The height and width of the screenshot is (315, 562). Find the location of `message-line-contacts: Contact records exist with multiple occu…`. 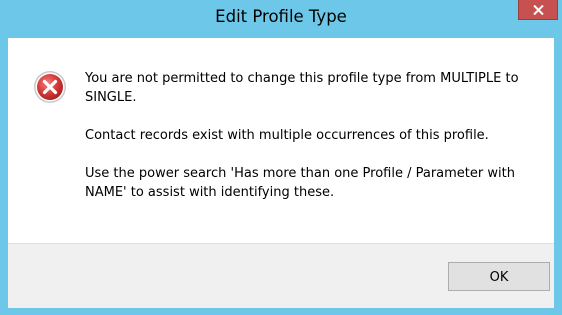

message-line-contacts: Contact records exist with multiple occu… is located at coordinates (287, 135).